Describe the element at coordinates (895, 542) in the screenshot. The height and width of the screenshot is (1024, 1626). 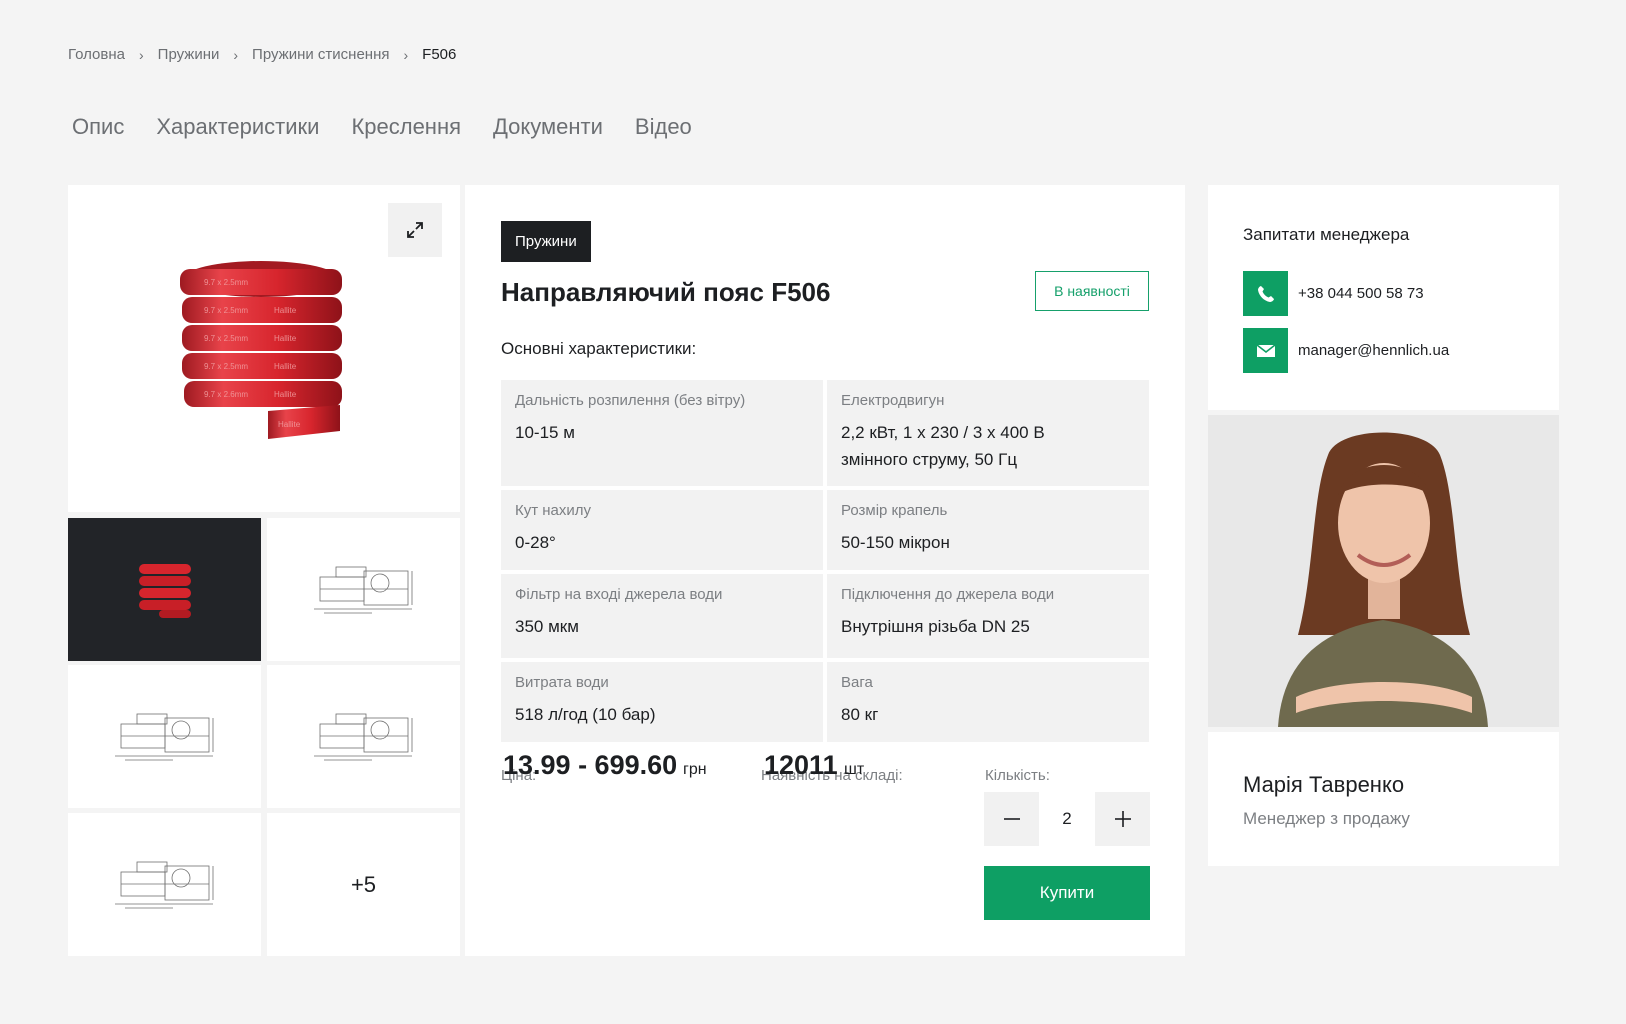
I see `spec-value: 50-150 мікрон` at that location.